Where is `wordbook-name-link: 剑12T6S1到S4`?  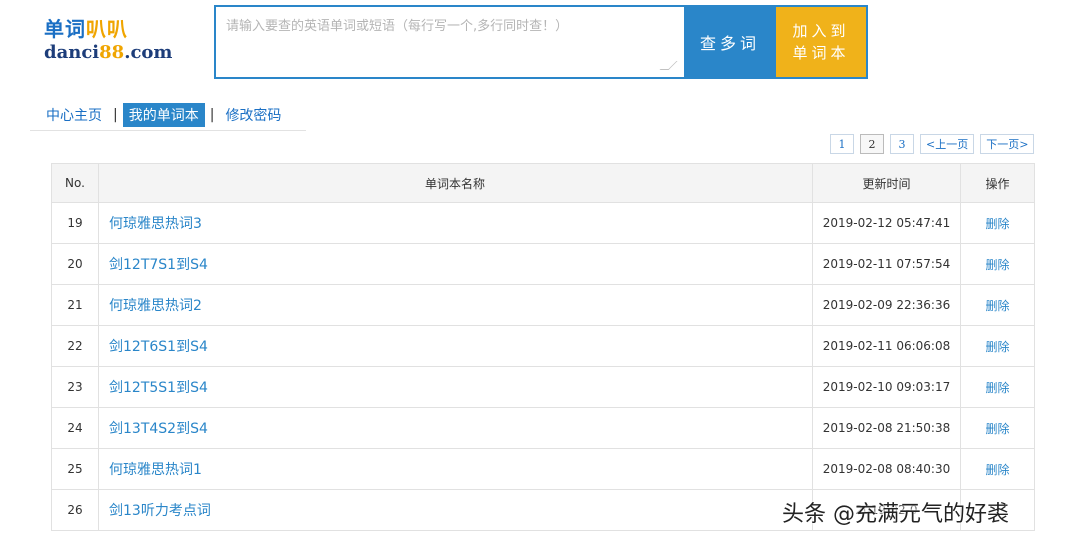 wordbook-name-link: 剑12T6S1到S4 is located at coordinates (158, 347).